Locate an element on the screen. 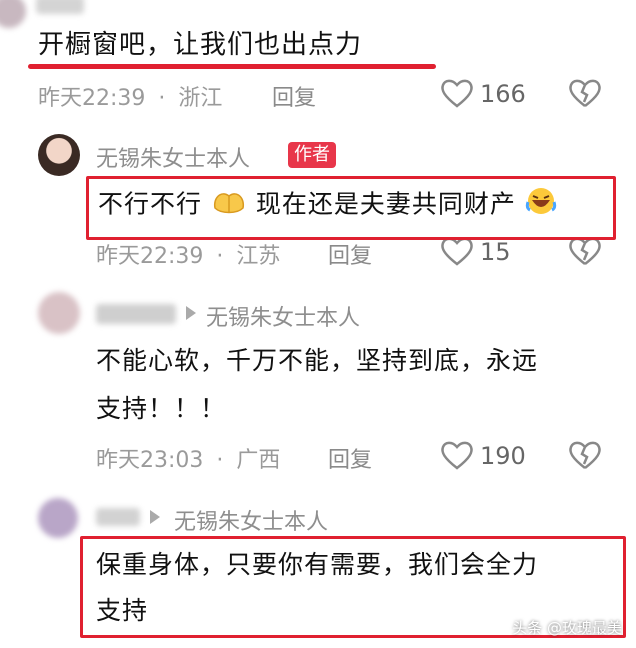  comment-2-time: 昨天22:39 is located at coordinates (150, 256).